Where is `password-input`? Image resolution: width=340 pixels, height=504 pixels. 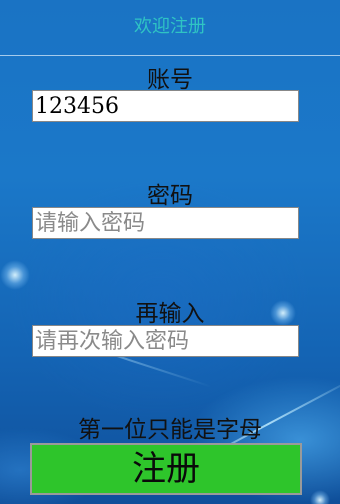
password-input is located at coordinates (165, 223).